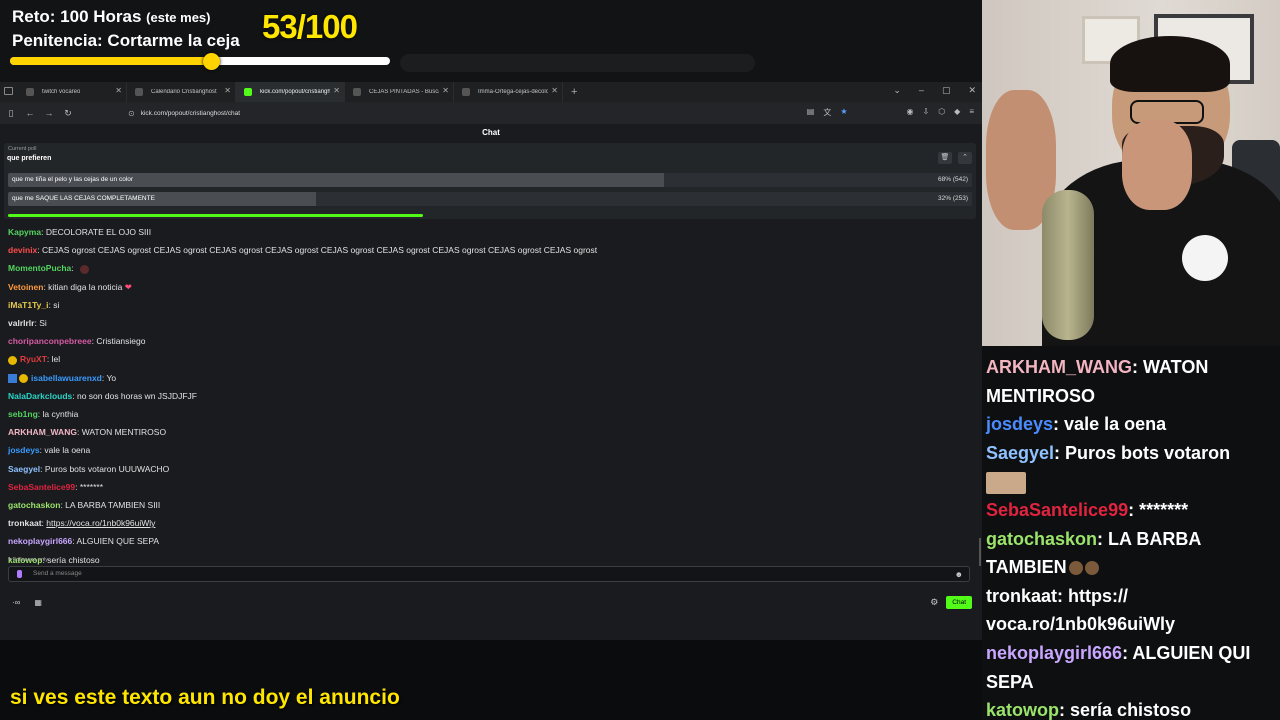 Image resolution: width=1280 pixels, height=720 pixels. Describe the element at coordinates (1076, 424) in the screenshot. I see `overlay-chat-line: josdeys: vale la oena` at that location.